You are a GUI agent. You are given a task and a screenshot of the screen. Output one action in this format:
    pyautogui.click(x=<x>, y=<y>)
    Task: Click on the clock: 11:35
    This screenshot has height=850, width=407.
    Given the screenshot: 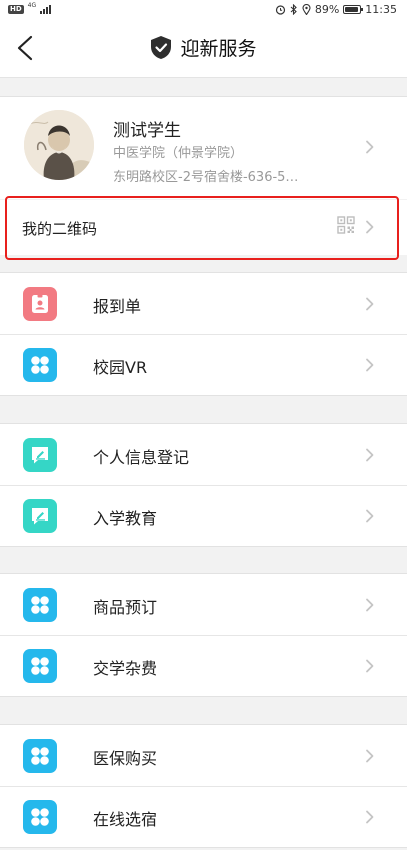 What is the action you would take?
    pyautogui.click(x=381, y=9)
    